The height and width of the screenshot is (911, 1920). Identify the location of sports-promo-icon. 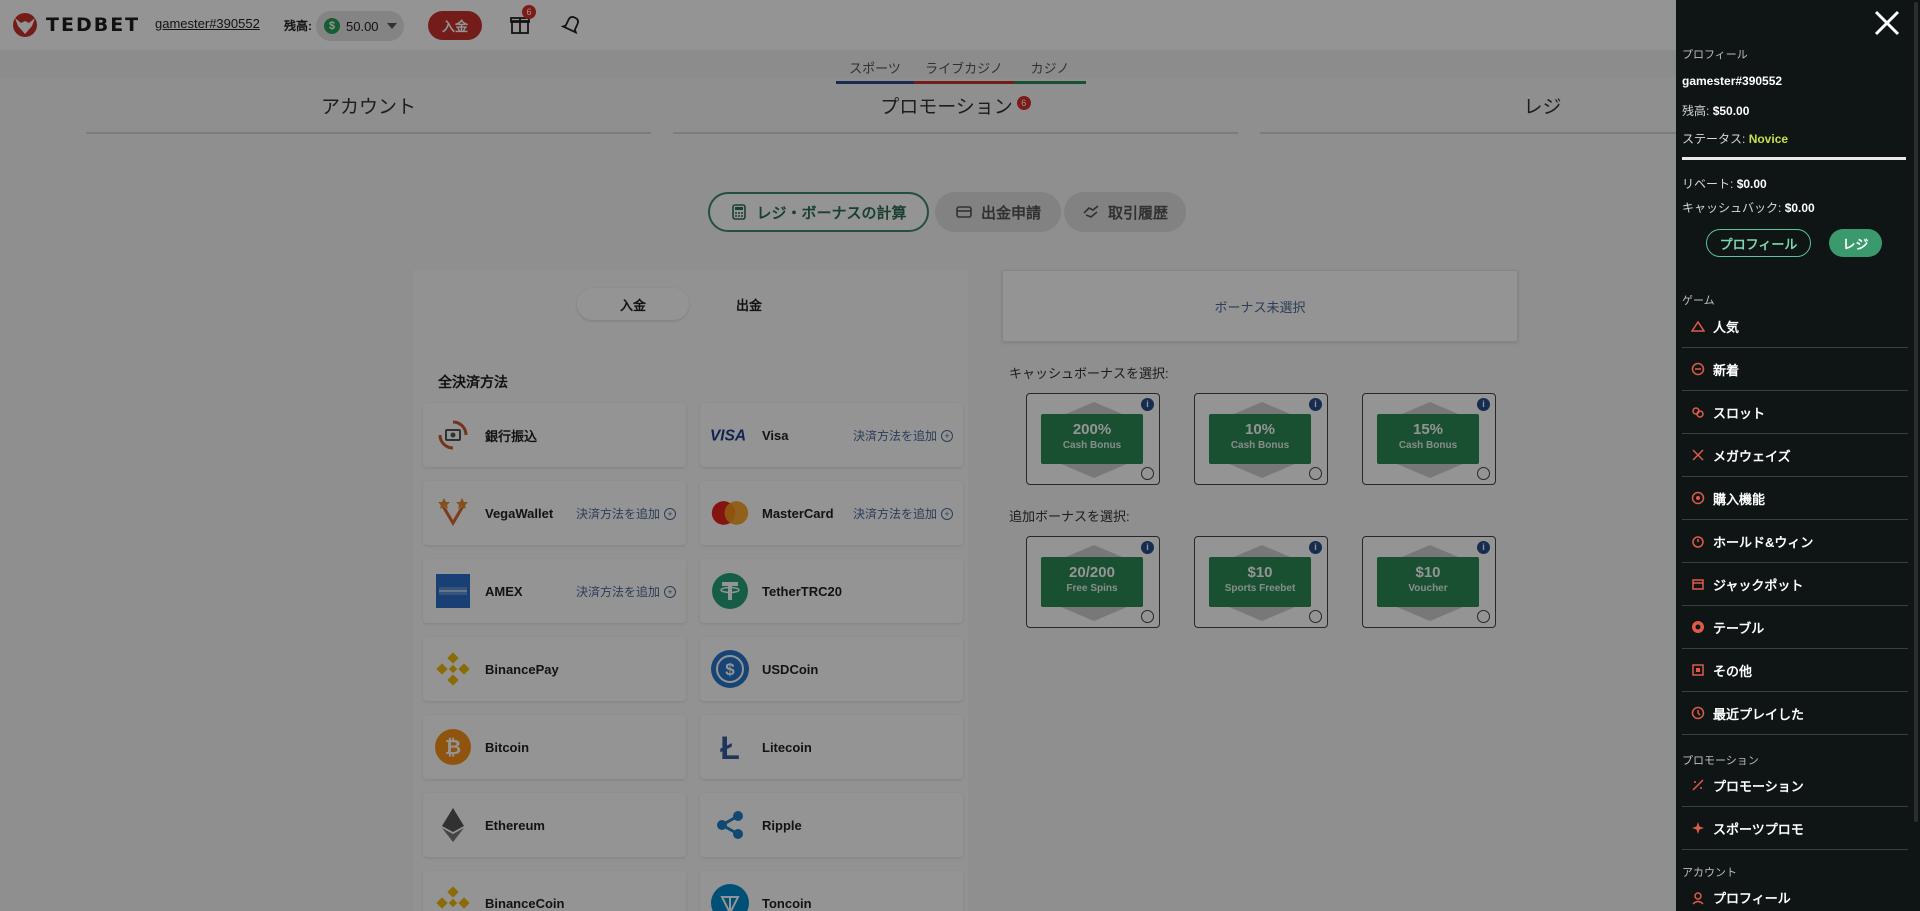
(1698, 828).